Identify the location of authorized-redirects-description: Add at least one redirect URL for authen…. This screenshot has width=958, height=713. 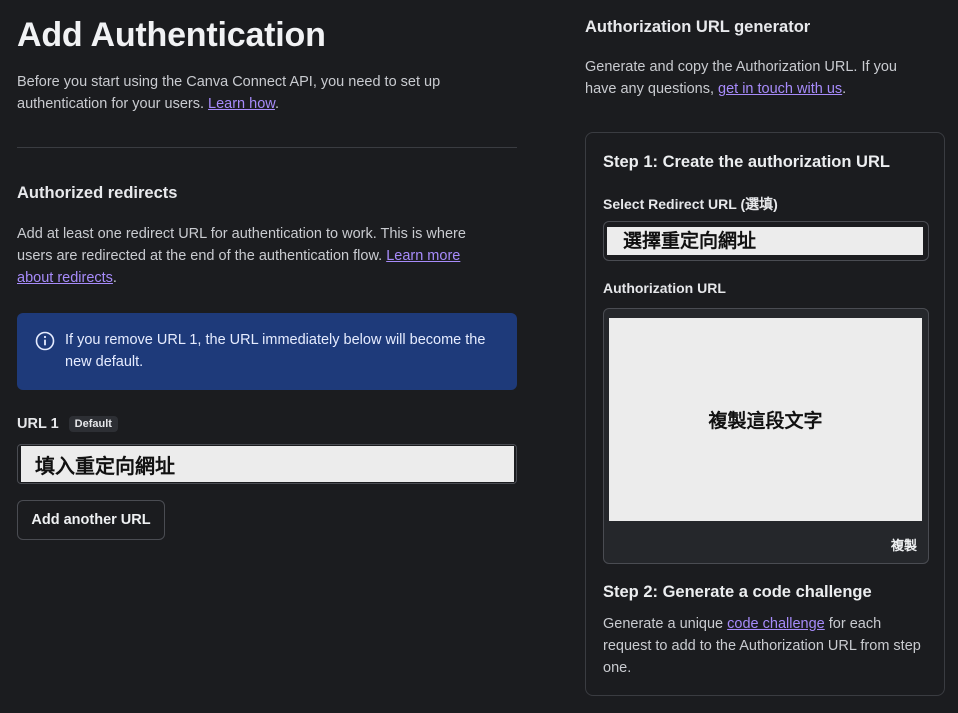
(241, 256).